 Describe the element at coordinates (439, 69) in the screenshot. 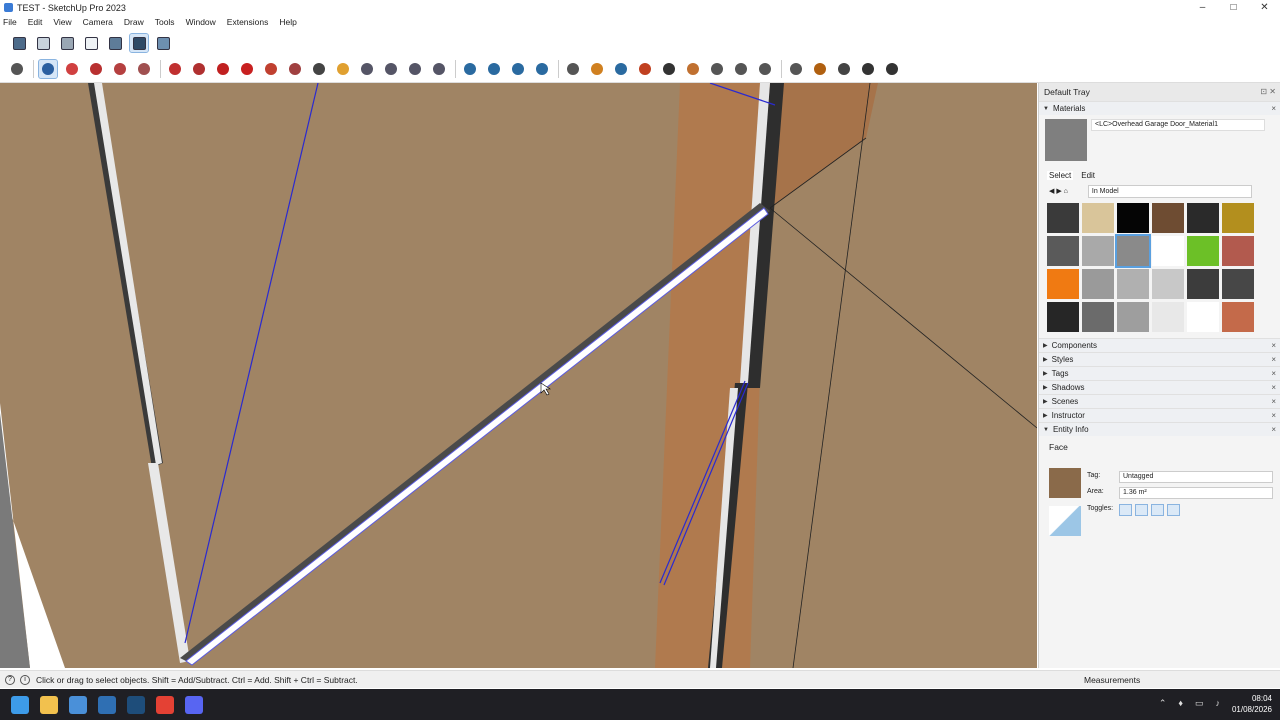

I see `zoom-extents-icon` at that location.